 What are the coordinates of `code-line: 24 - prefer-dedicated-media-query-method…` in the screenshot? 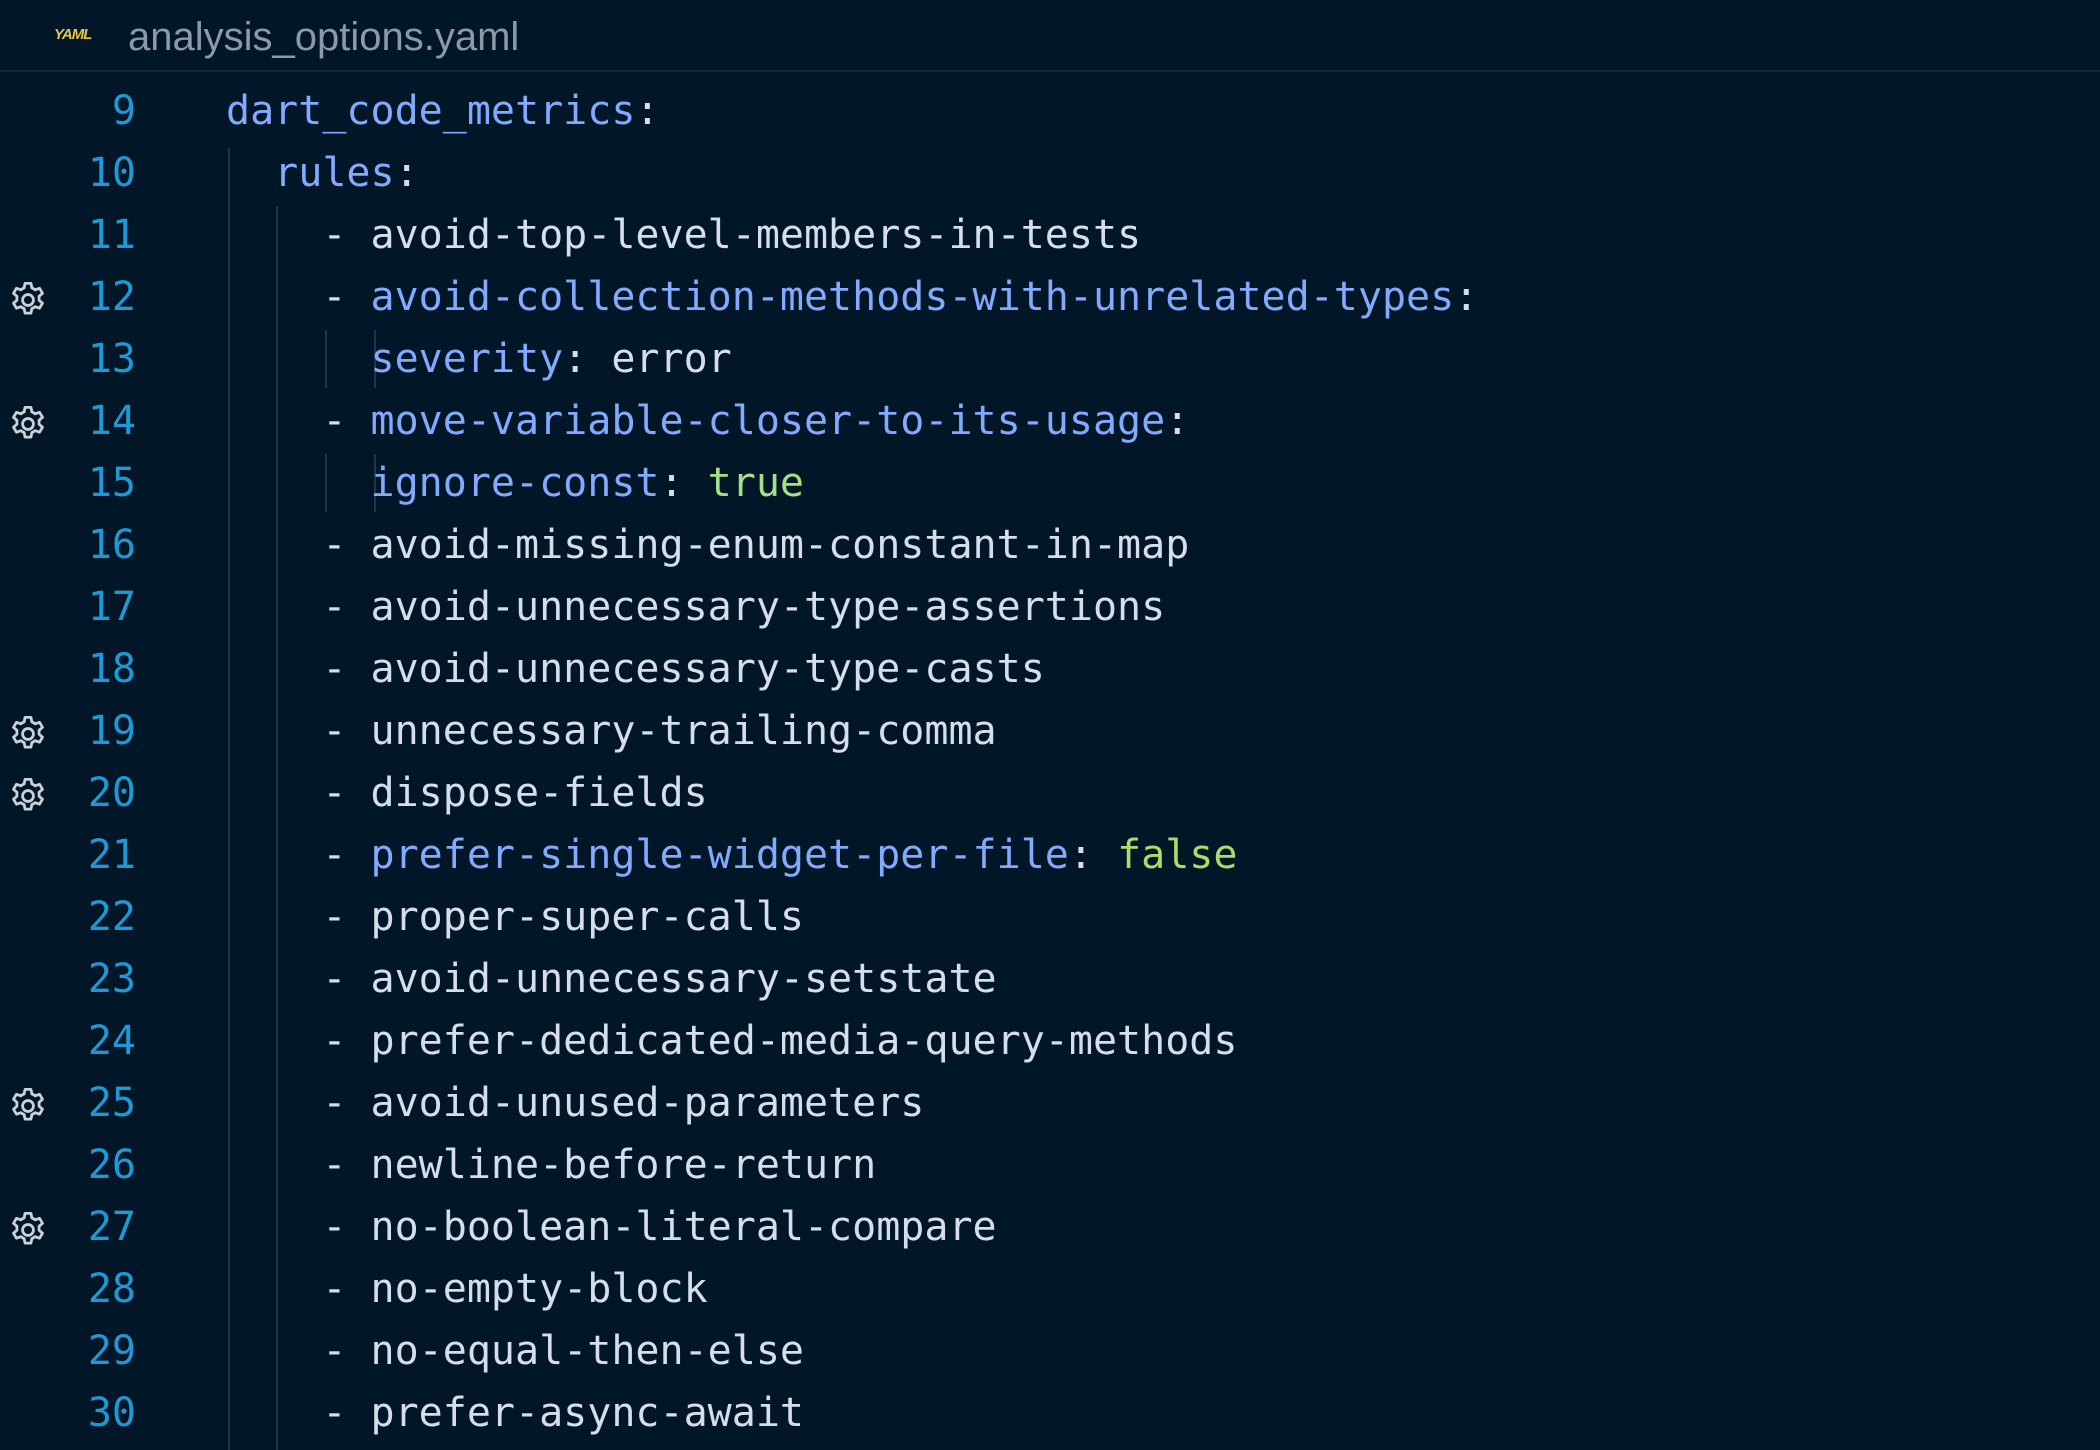 It's located at (1050, 1041).